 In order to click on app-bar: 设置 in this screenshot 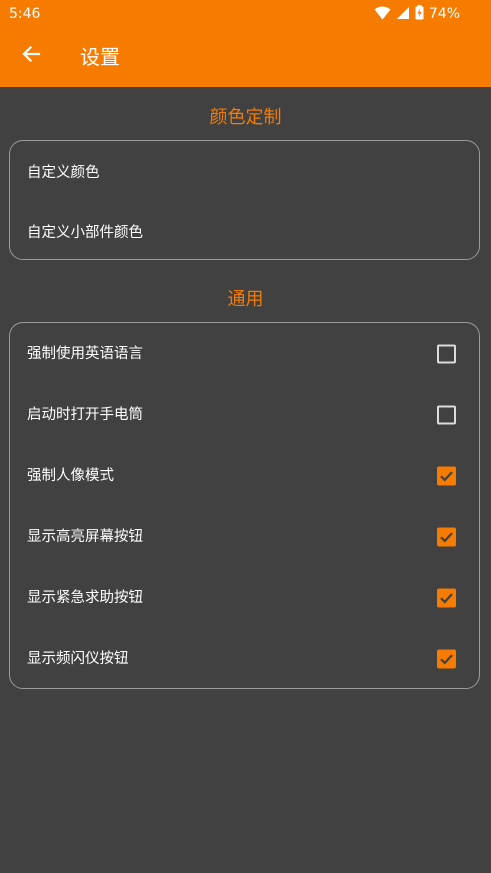, I will do `click(245, 57)`.